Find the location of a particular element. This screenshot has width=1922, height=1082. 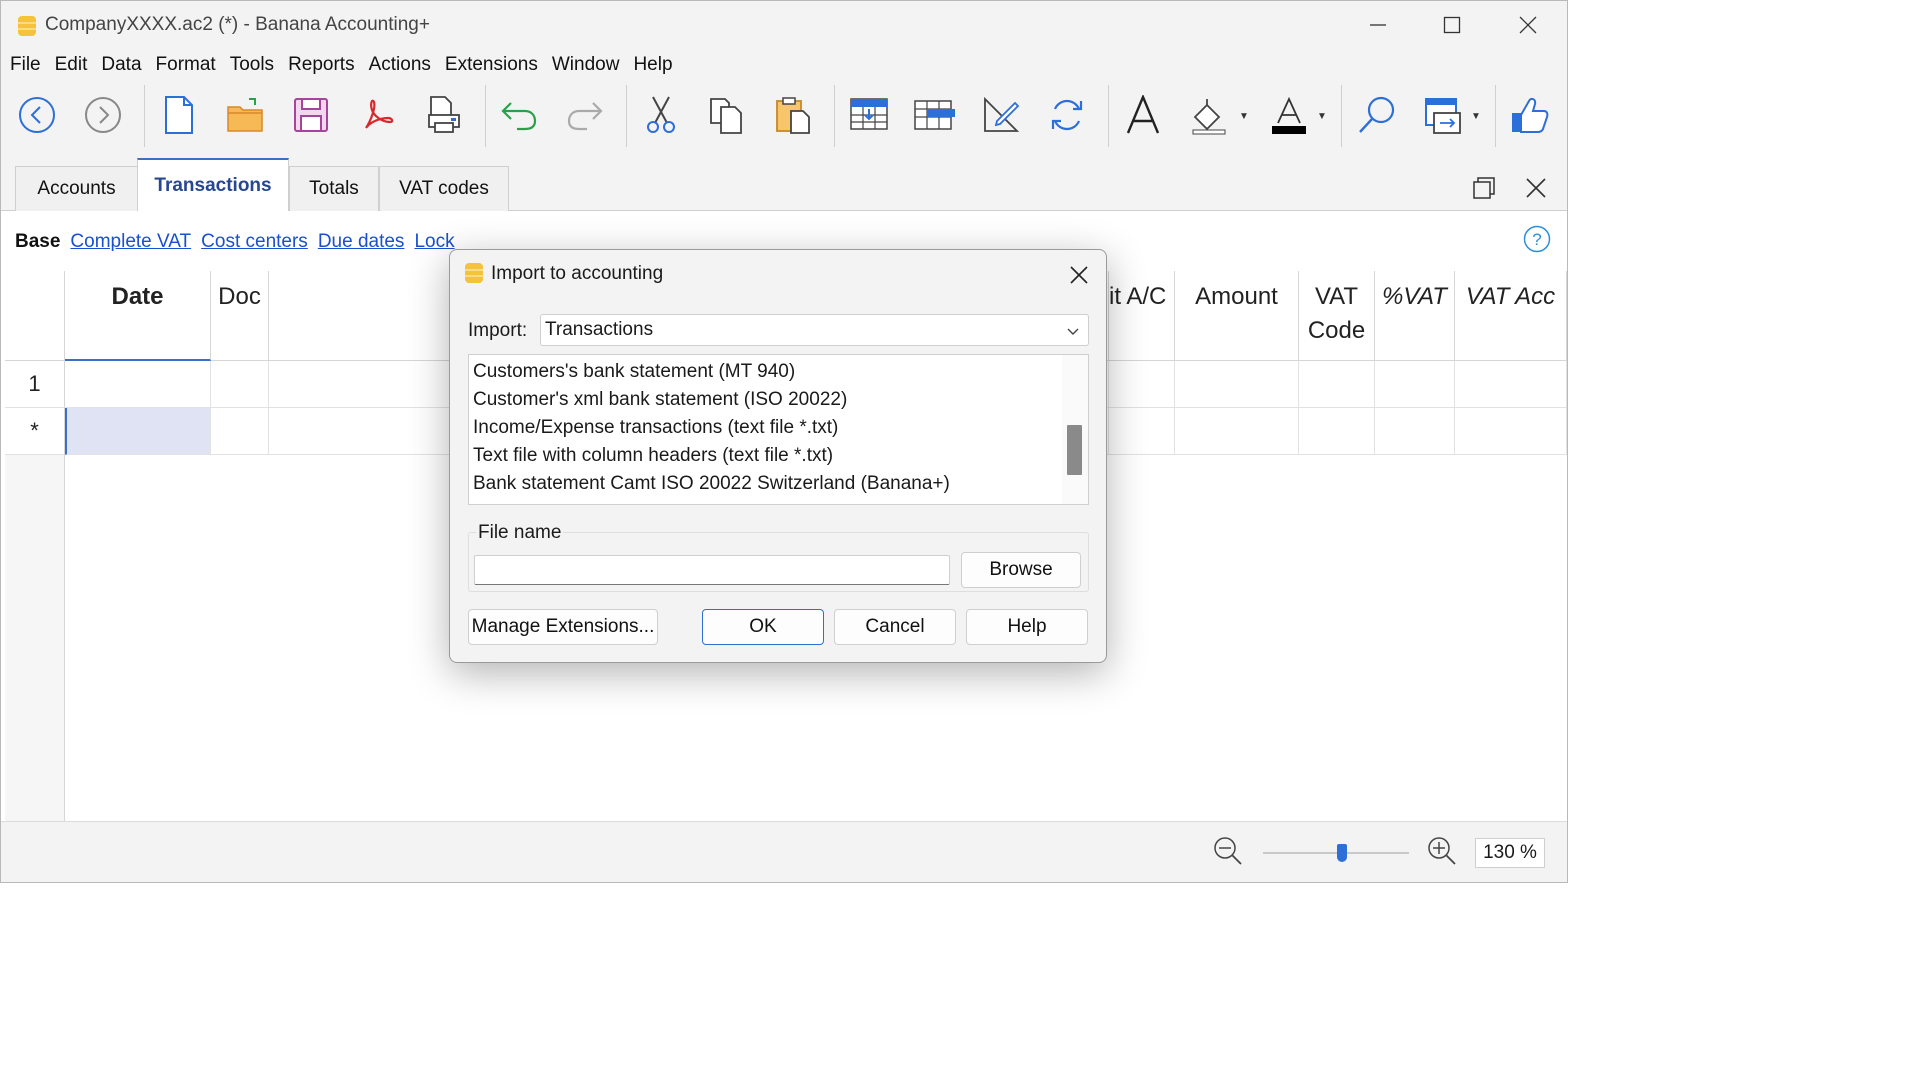

import-type-select: Transactions is located at coordinates (814, 330).